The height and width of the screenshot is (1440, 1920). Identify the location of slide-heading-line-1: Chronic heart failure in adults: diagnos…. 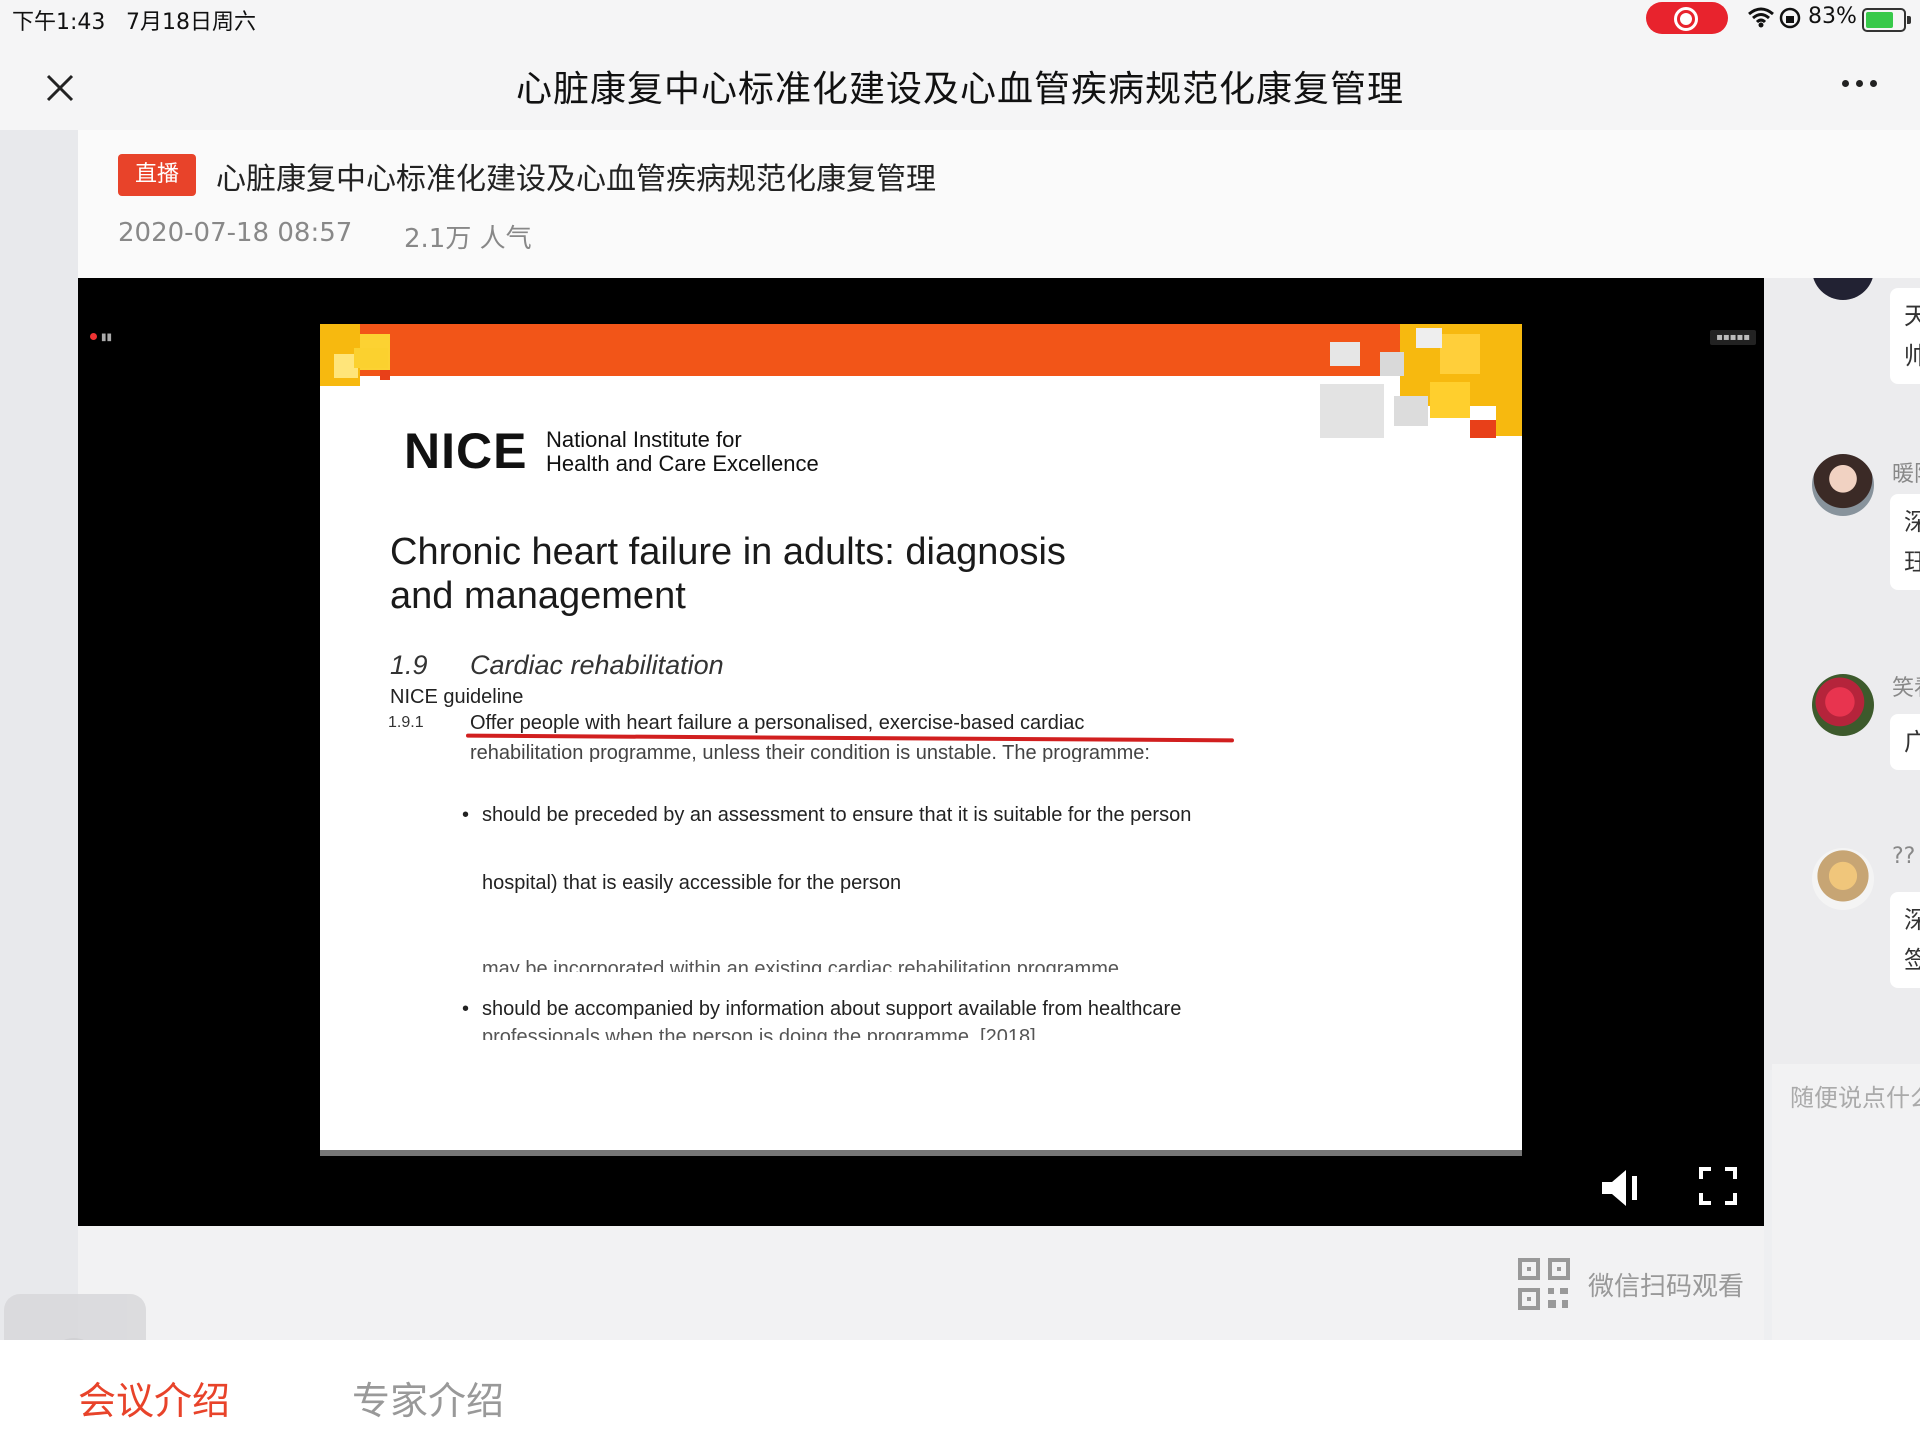
(728, 552).